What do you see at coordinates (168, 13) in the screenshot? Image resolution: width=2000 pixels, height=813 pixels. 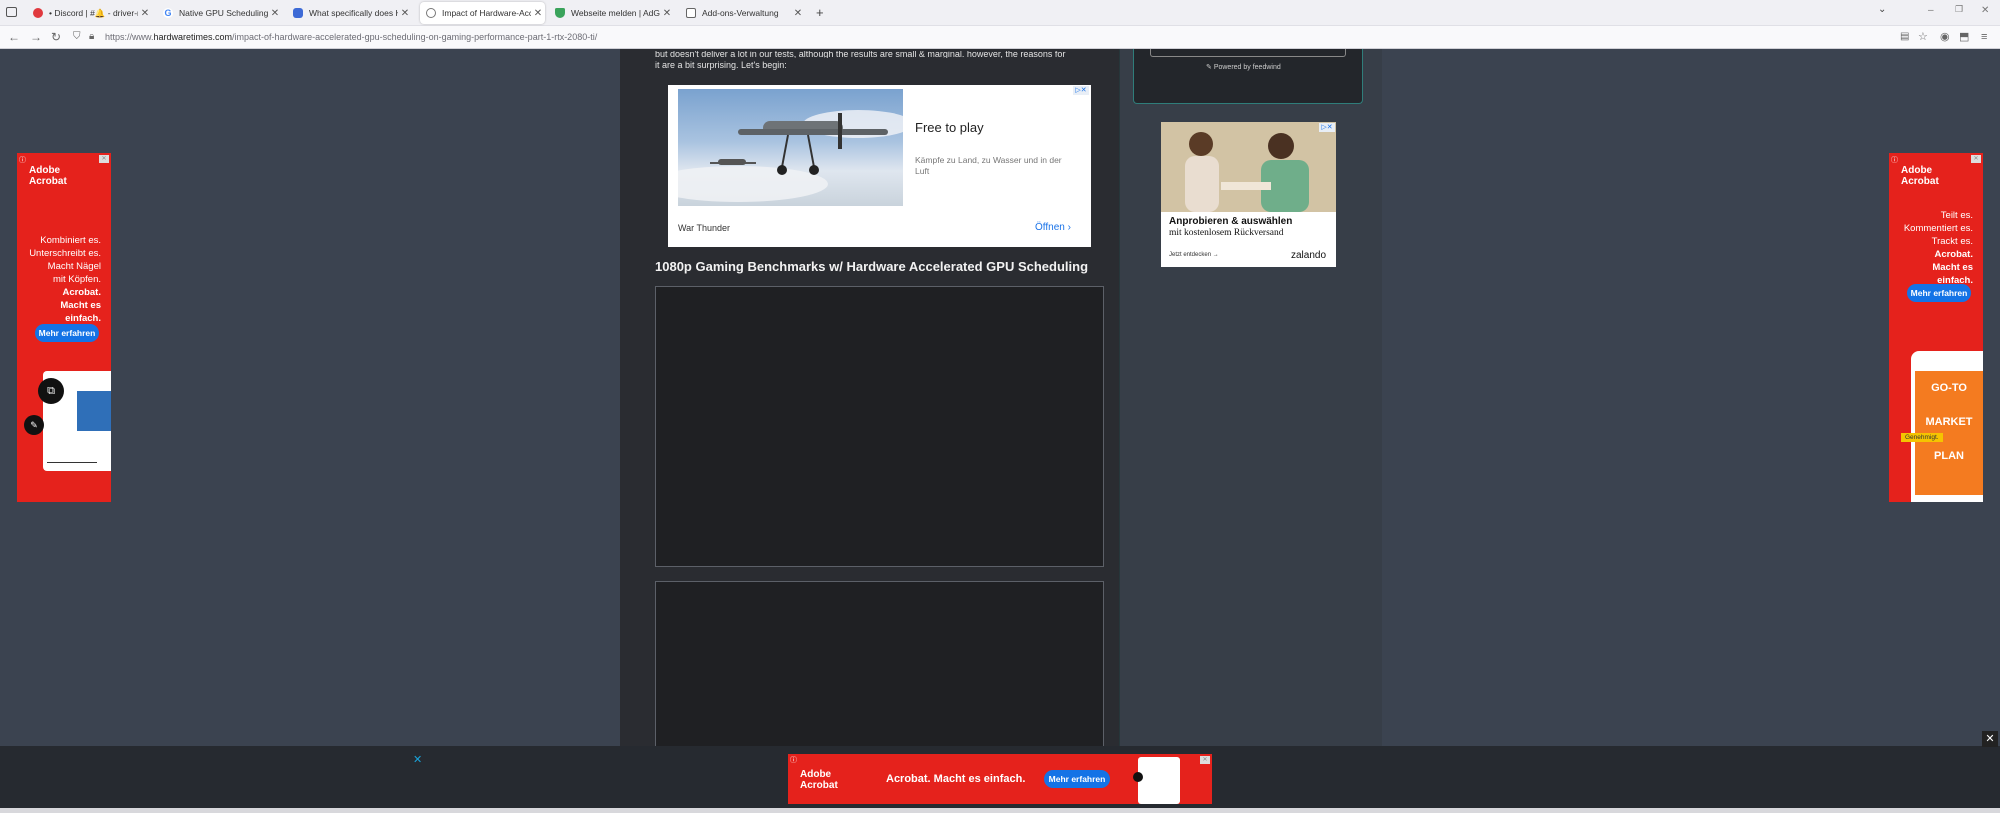 I see `google-favicon-icon: G` at bounding box center [168, 13].